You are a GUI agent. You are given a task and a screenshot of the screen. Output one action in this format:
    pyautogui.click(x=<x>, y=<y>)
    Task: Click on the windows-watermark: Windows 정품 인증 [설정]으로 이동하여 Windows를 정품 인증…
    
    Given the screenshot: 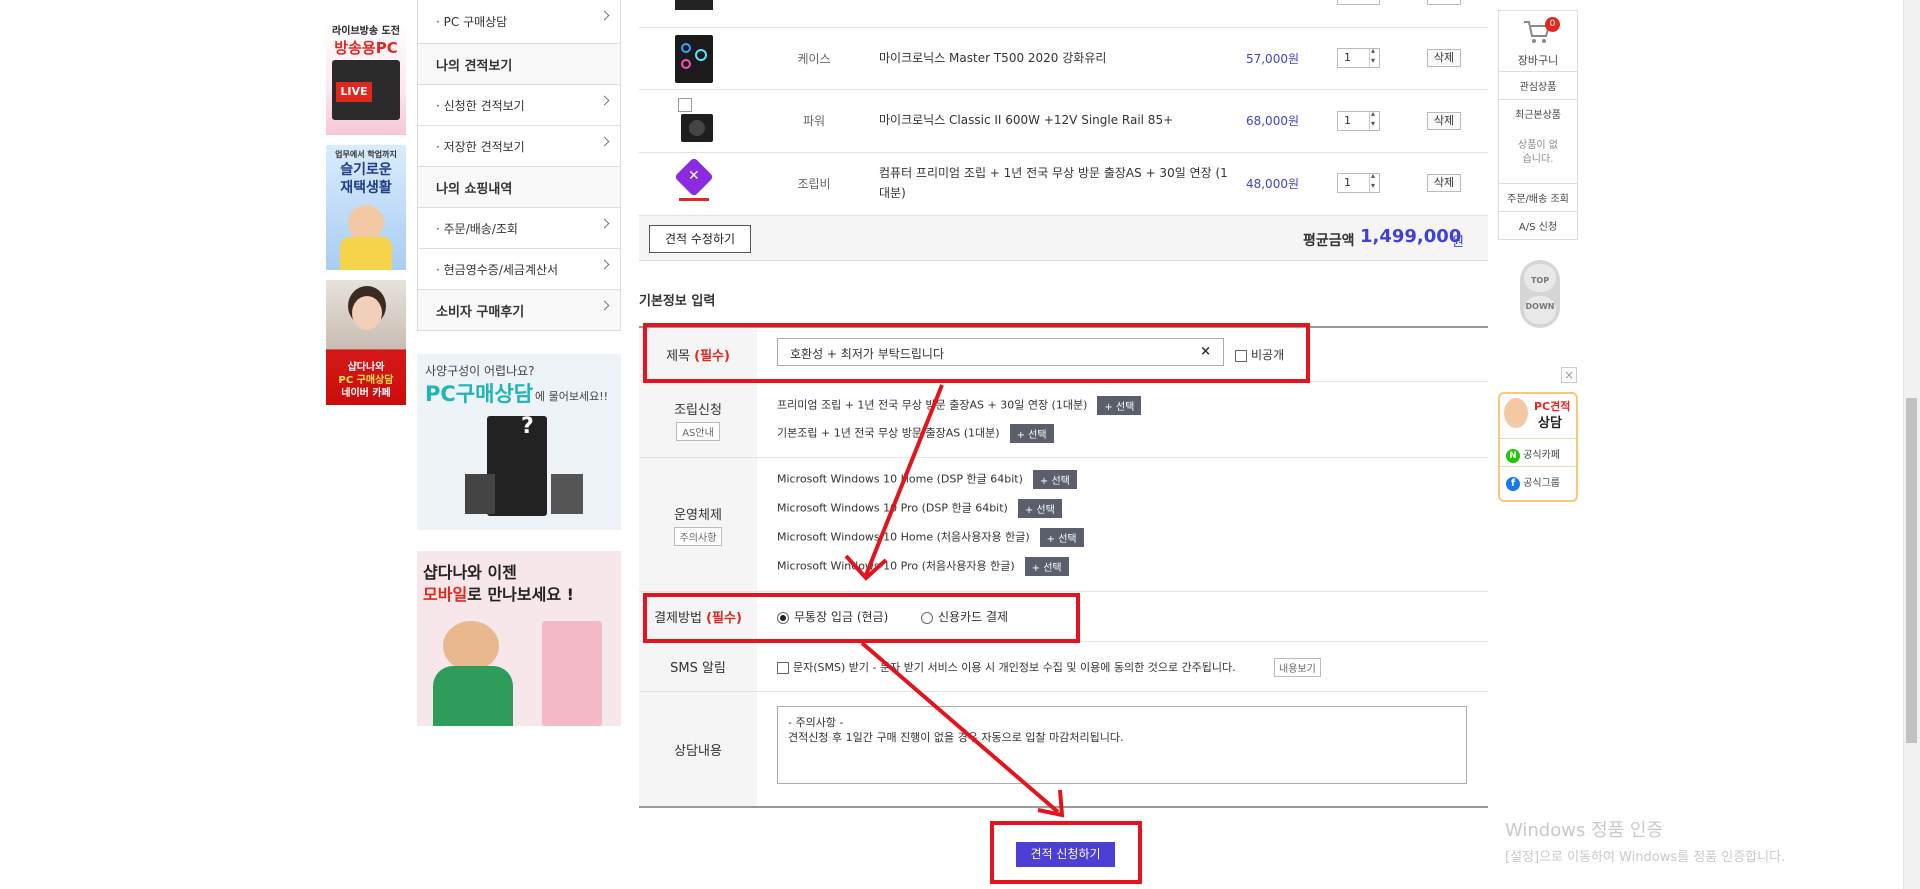 What is the action you would take?
    pyautogui.click(x=1645, y=842)
    